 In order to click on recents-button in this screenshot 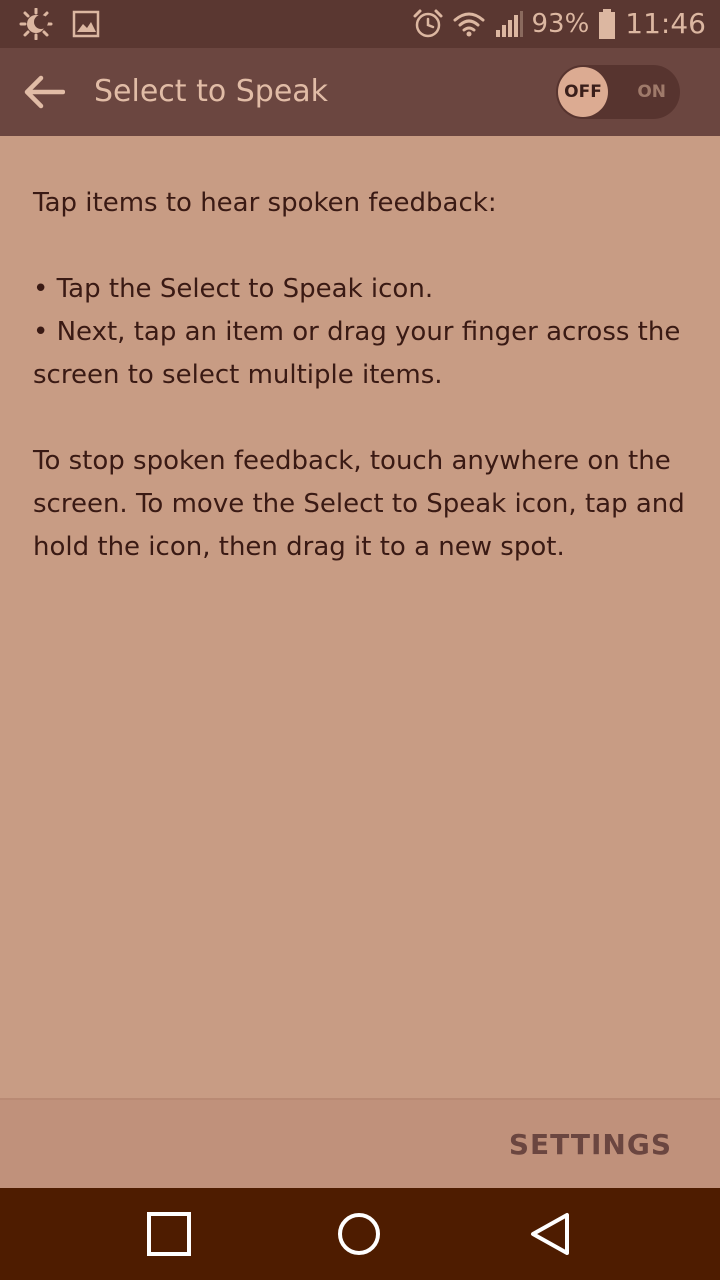, I will do `click(169, 1234)`.